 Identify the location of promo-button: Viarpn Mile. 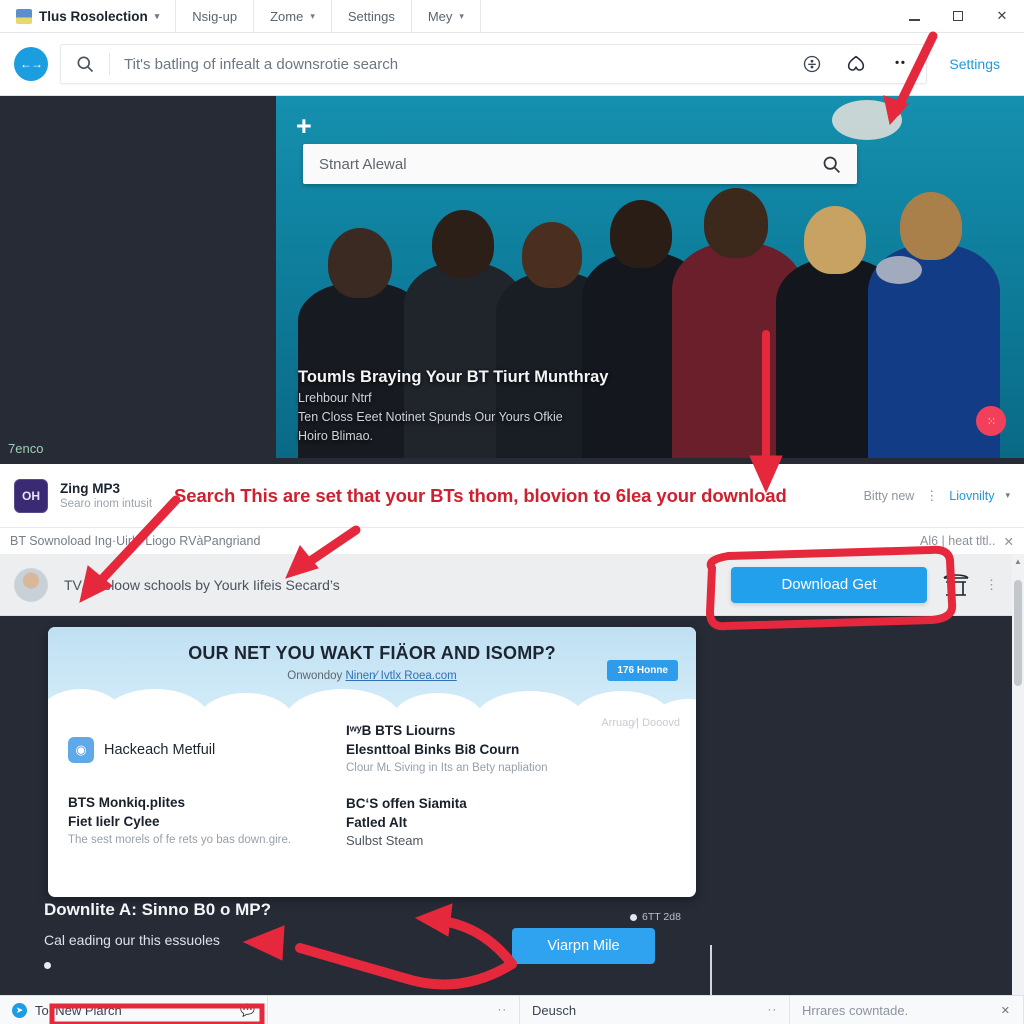
(583, 946).